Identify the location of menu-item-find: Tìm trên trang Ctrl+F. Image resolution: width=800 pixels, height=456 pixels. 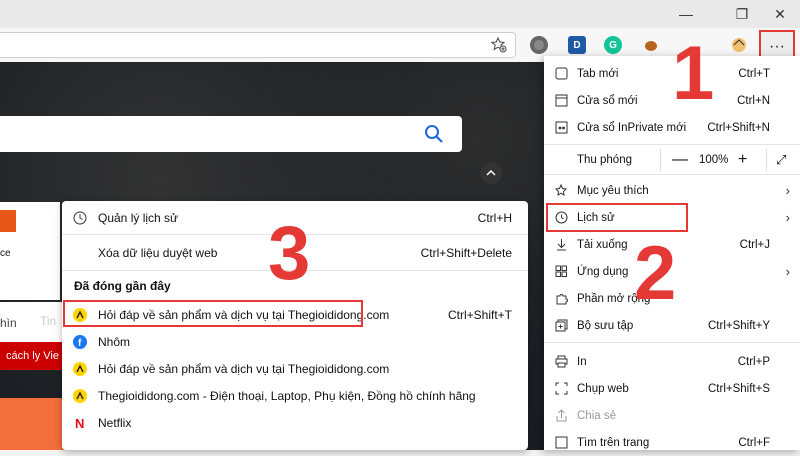
(672, 442).